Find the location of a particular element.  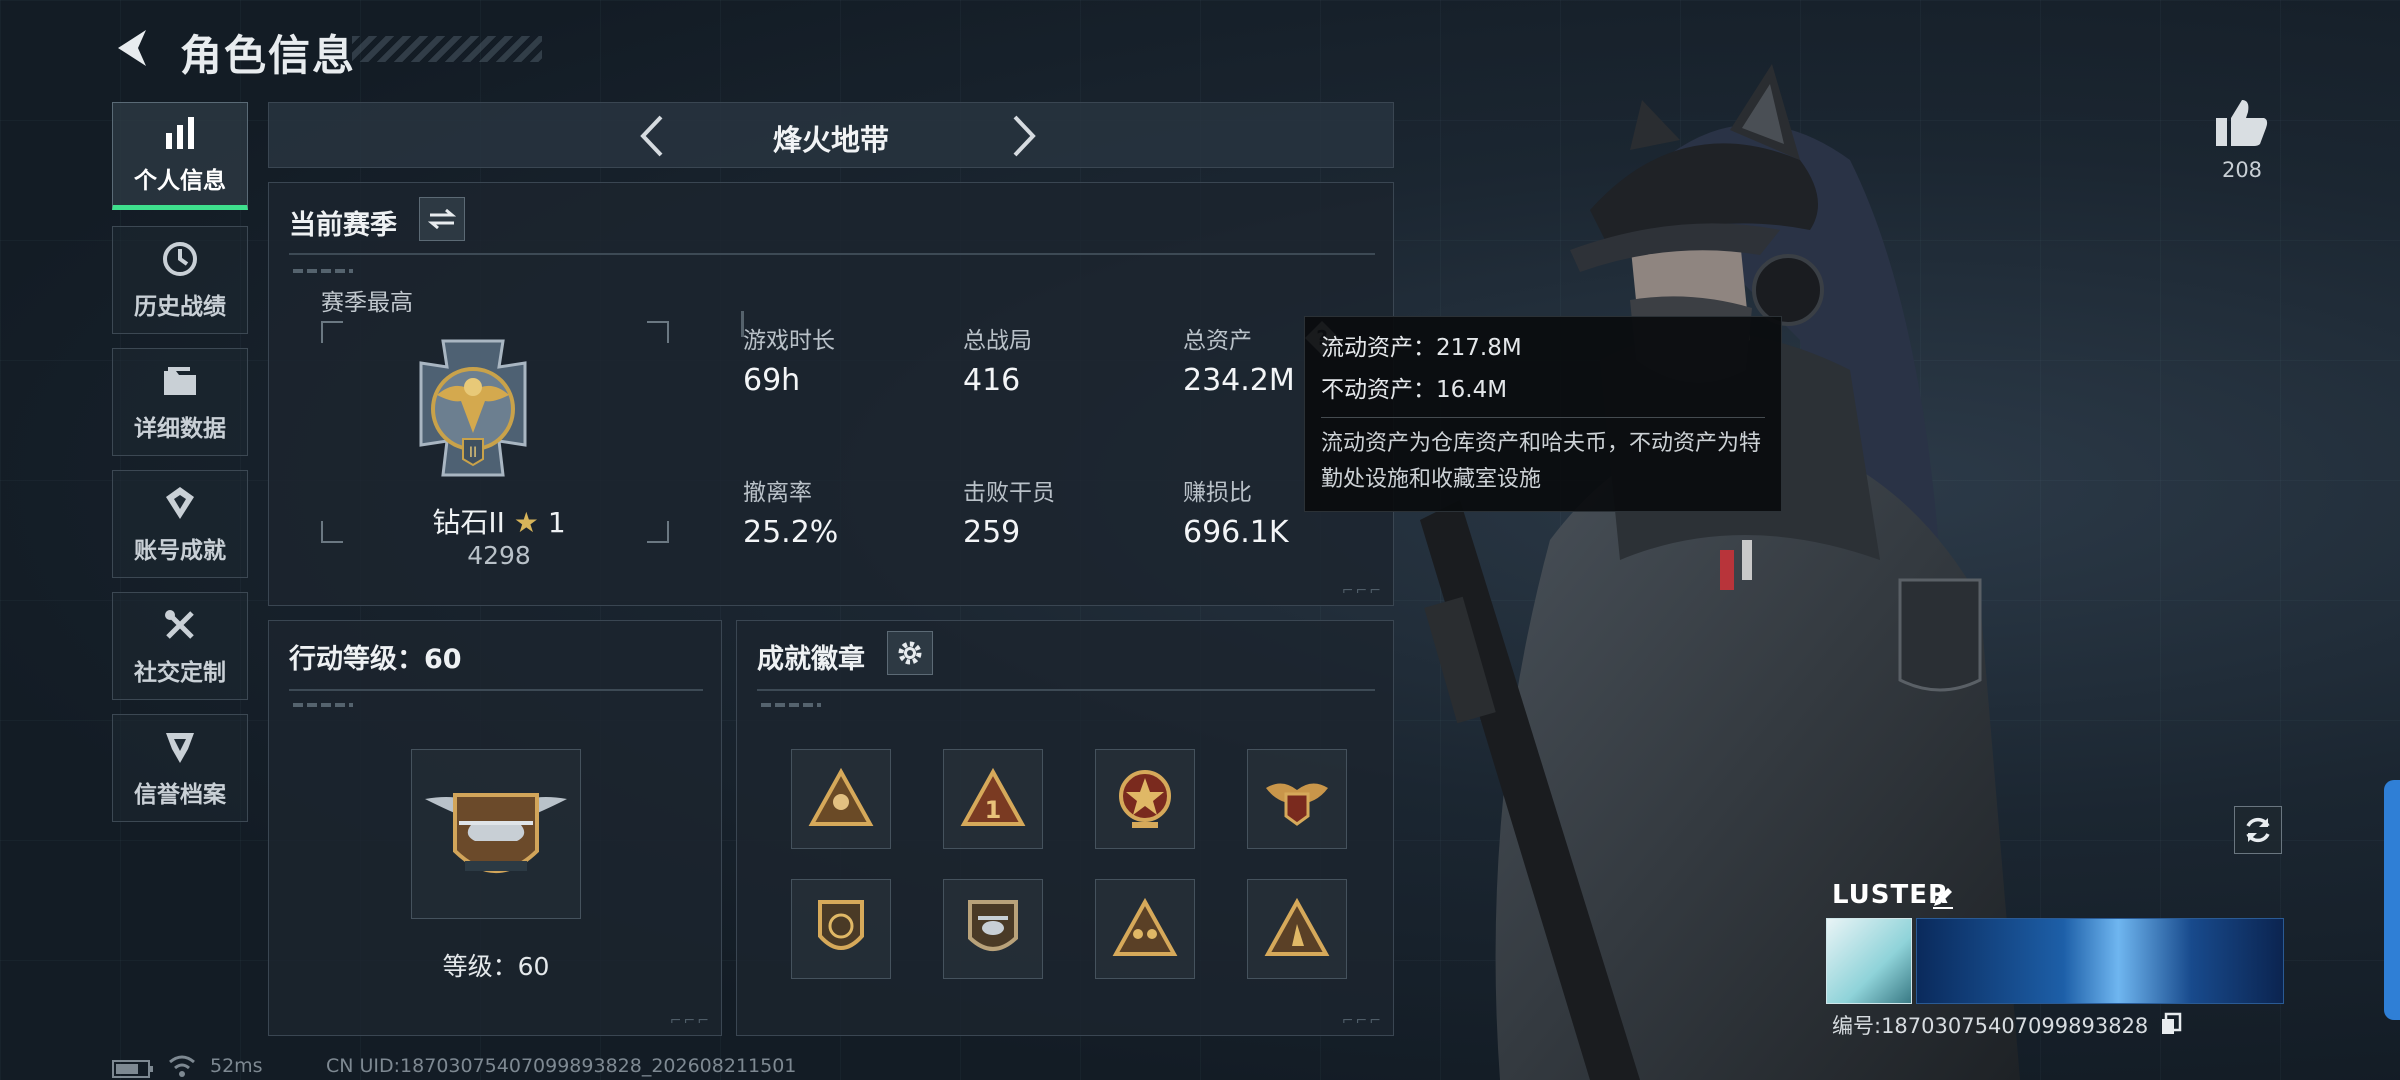

sidebar-item-label: 详细数据 is located at coordinates (180, 429).